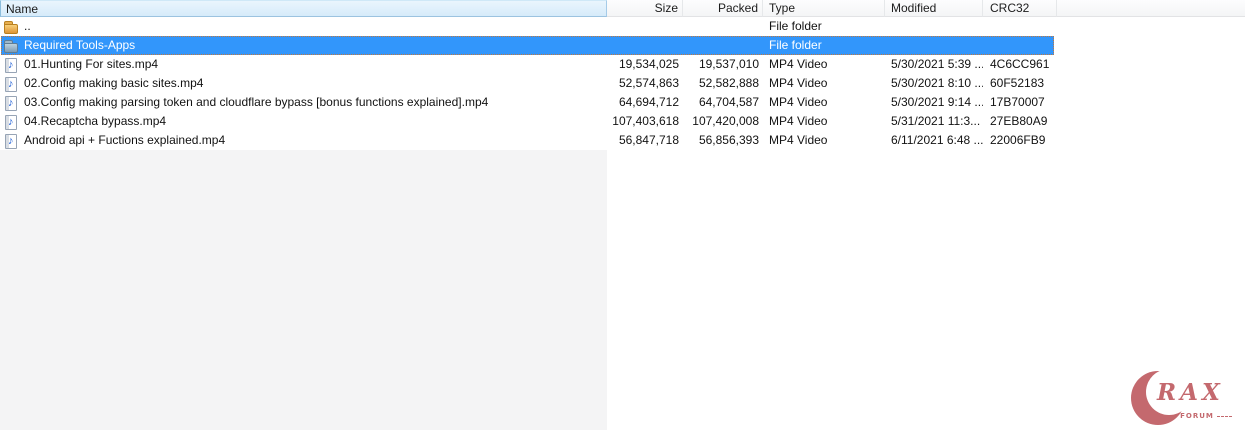 The width and height of the screenshot is (1245, 430). What do you see at coordinates (303, 83) in the screenshot?
I see `name-cell: 02.Config making basic sites.mp4` at bounding box center [303, 83].